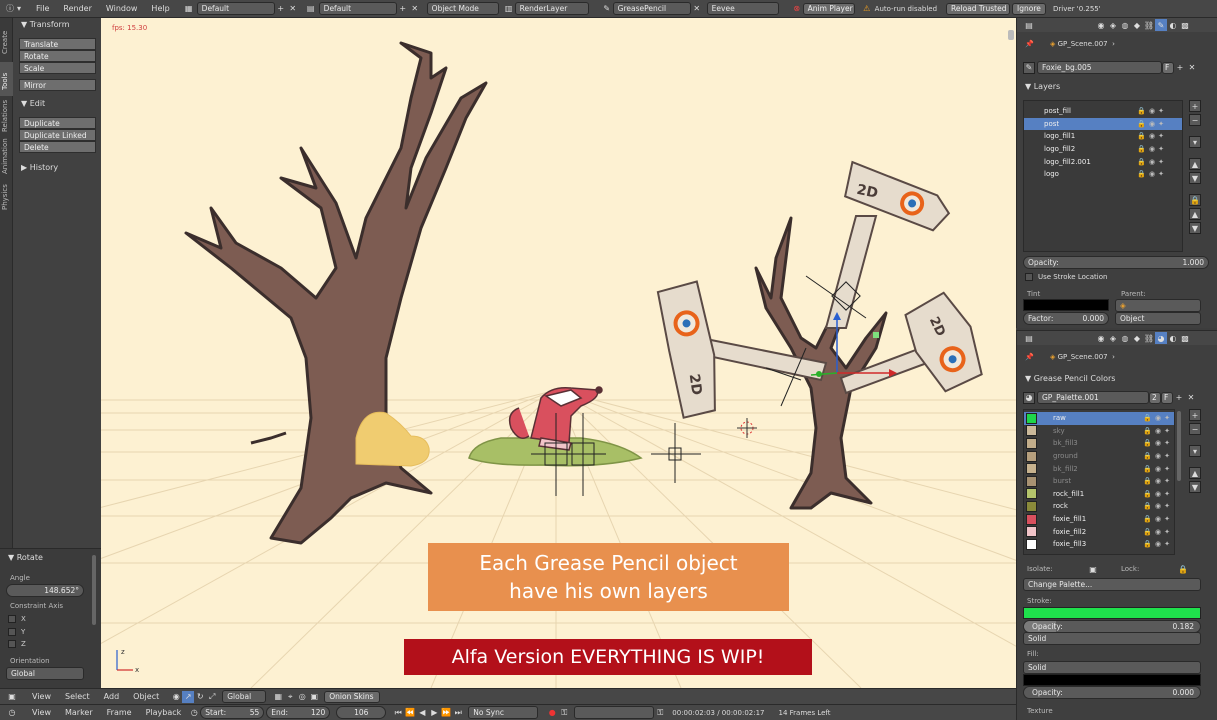 The width and height of the screenshot is (1217, 720). I want to click on palette-tab-icon: ◕, so click(1161, 338).